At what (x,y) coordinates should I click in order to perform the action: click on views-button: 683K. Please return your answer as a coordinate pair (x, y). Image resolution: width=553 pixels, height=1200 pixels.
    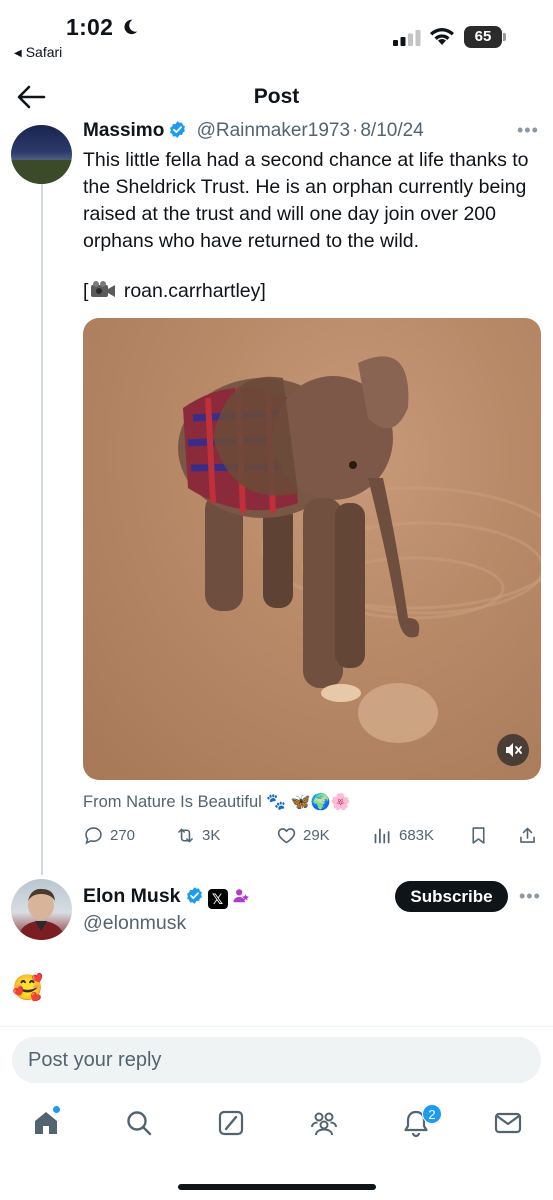
    Looking at the image, I should click on (403, 835).